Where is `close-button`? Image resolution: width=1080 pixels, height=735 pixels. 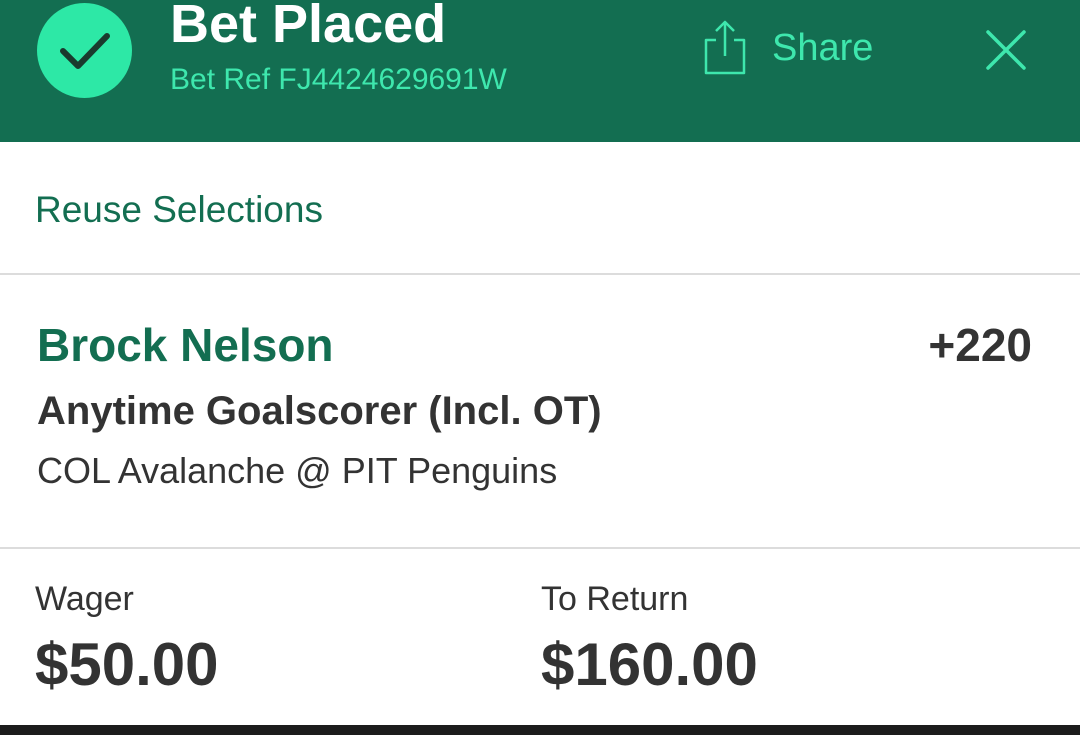
close-button is located at coordinates (1006, 50).